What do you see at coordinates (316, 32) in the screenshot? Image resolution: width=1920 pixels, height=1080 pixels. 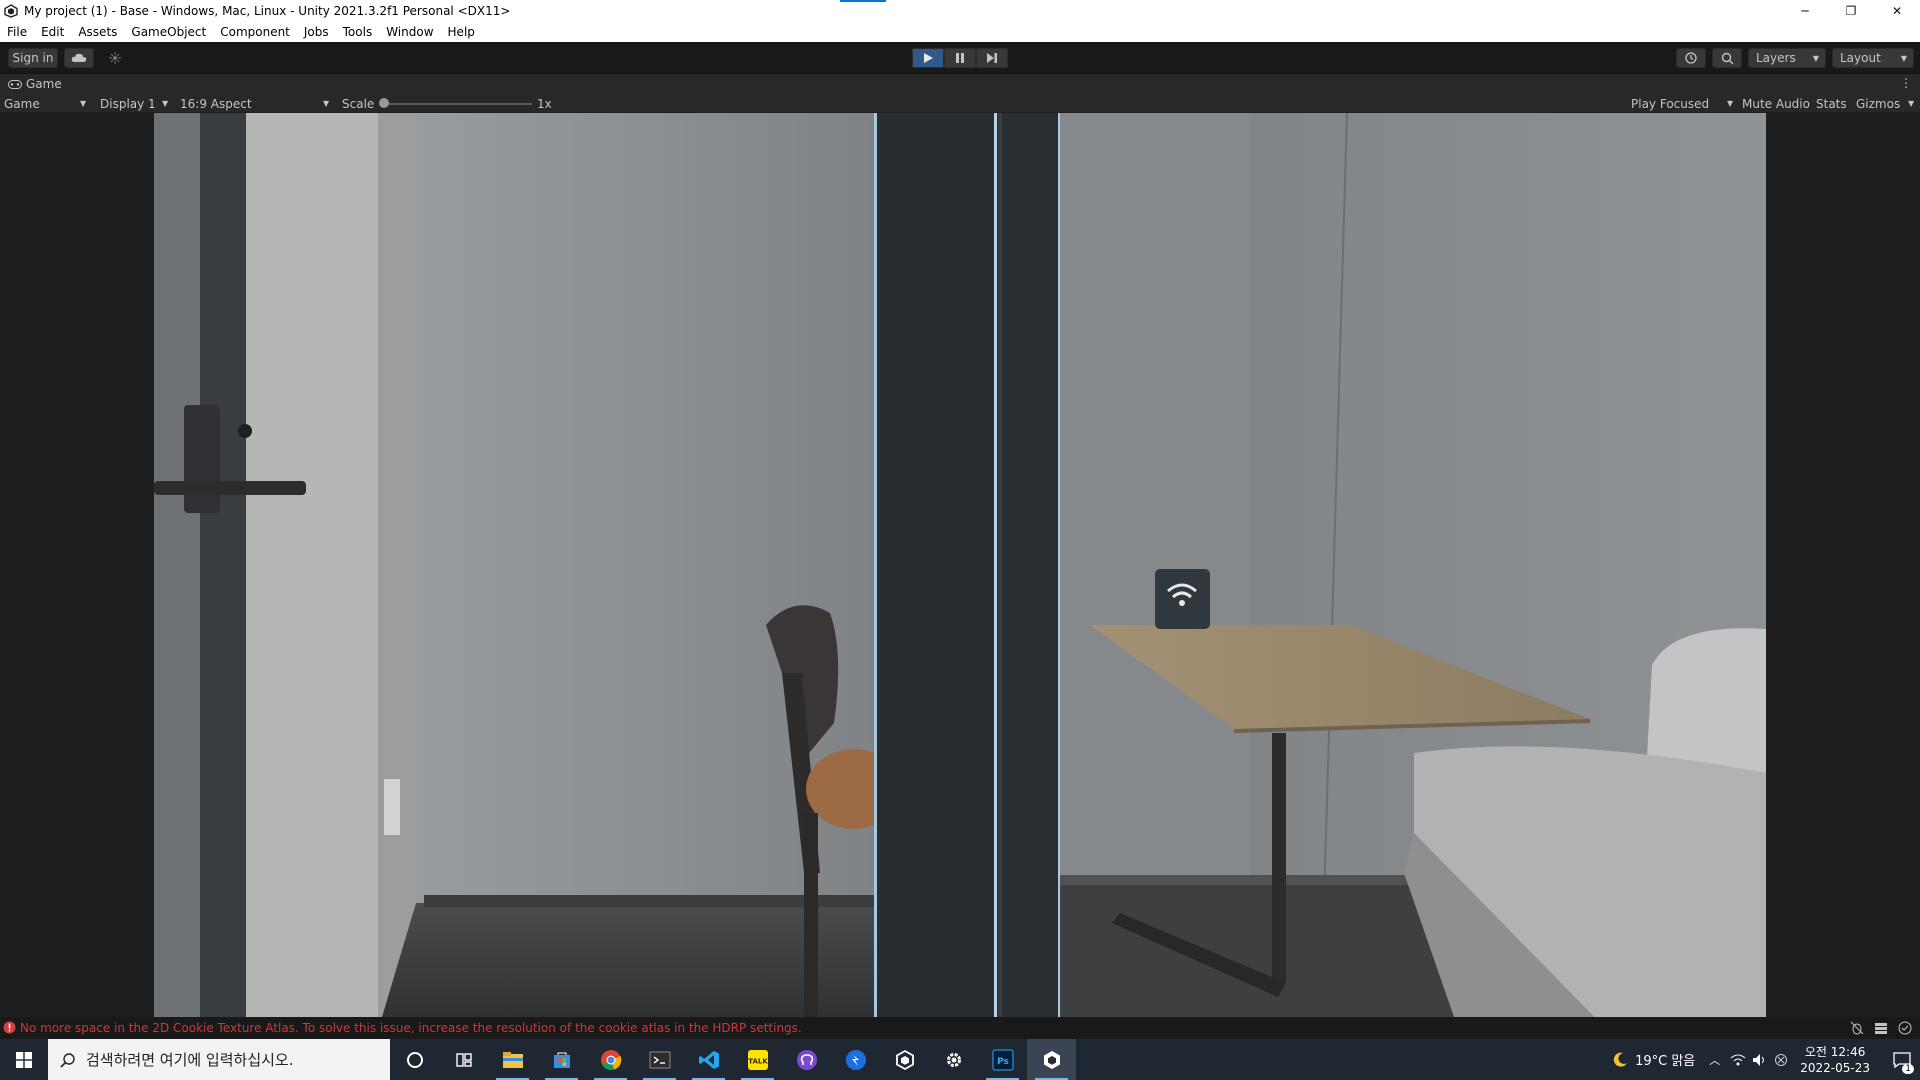 I see `menu-jobs: Jobs` at bounding box center [316, 32].